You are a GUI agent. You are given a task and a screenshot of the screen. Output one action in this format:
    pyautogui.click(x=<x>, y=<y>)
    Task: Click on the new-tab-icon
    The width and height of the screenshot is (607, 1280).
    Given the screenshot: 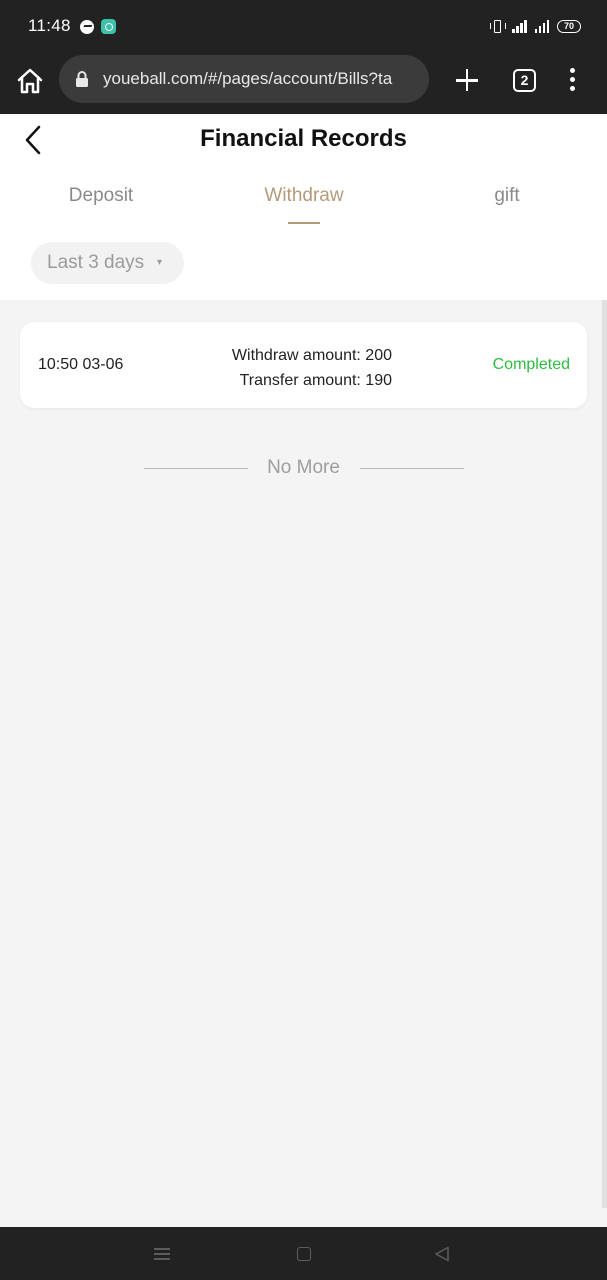 What is the action you would take?
    pyautogui.click(x=467, y=80)
    